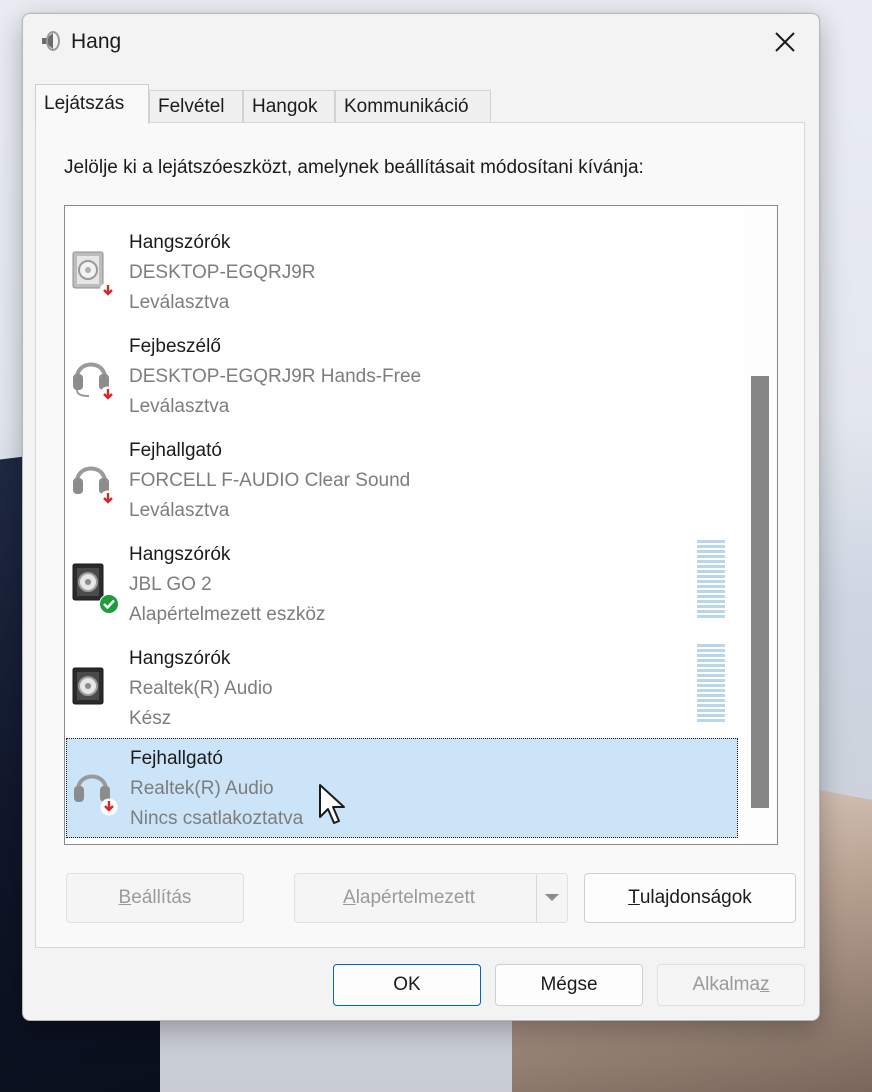 The width and height of the screenshot is (872, 1092). Describe the element at coordinates (92, 104) in the screenshot. I see `tab-playback: Lejátszás` at that location.